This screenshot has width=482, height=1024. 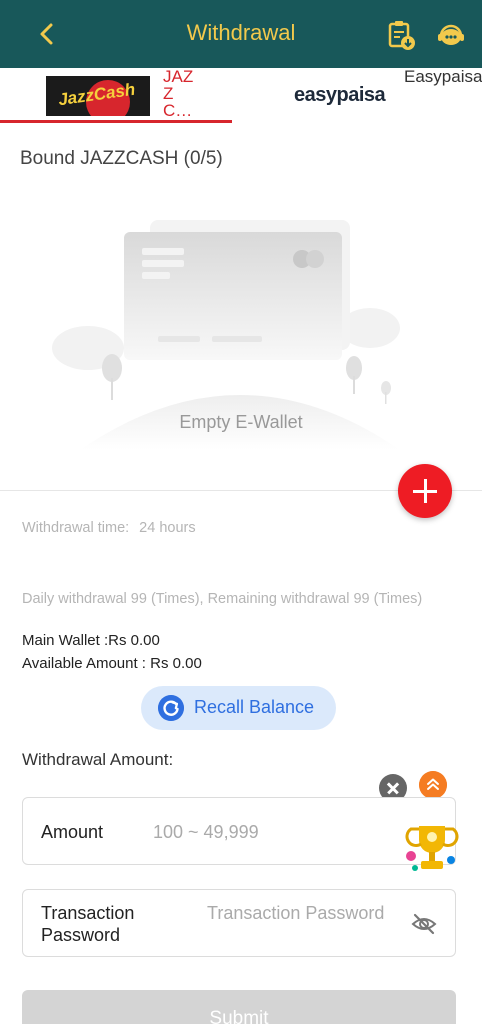 I want to click on submit-button: Submit, so click(x=239, y=1007).